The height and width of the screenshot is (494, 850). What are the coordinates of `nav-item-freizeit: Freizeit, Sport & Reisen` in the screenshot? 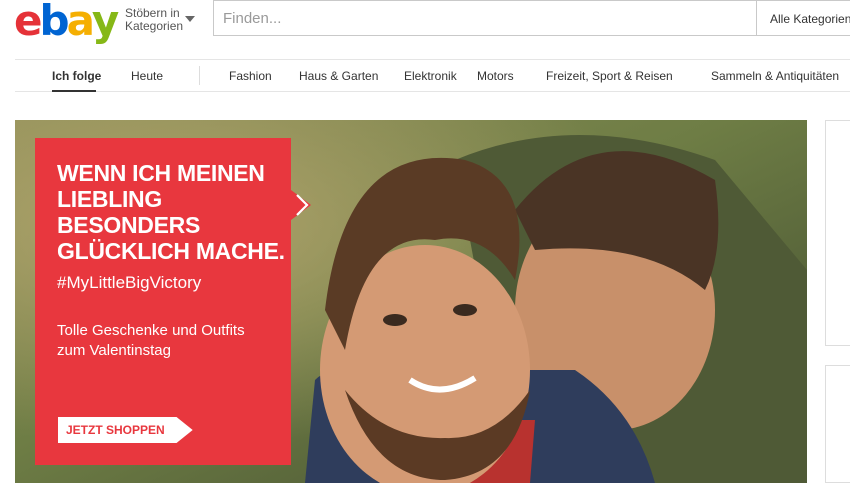 It's located at (609, 76).